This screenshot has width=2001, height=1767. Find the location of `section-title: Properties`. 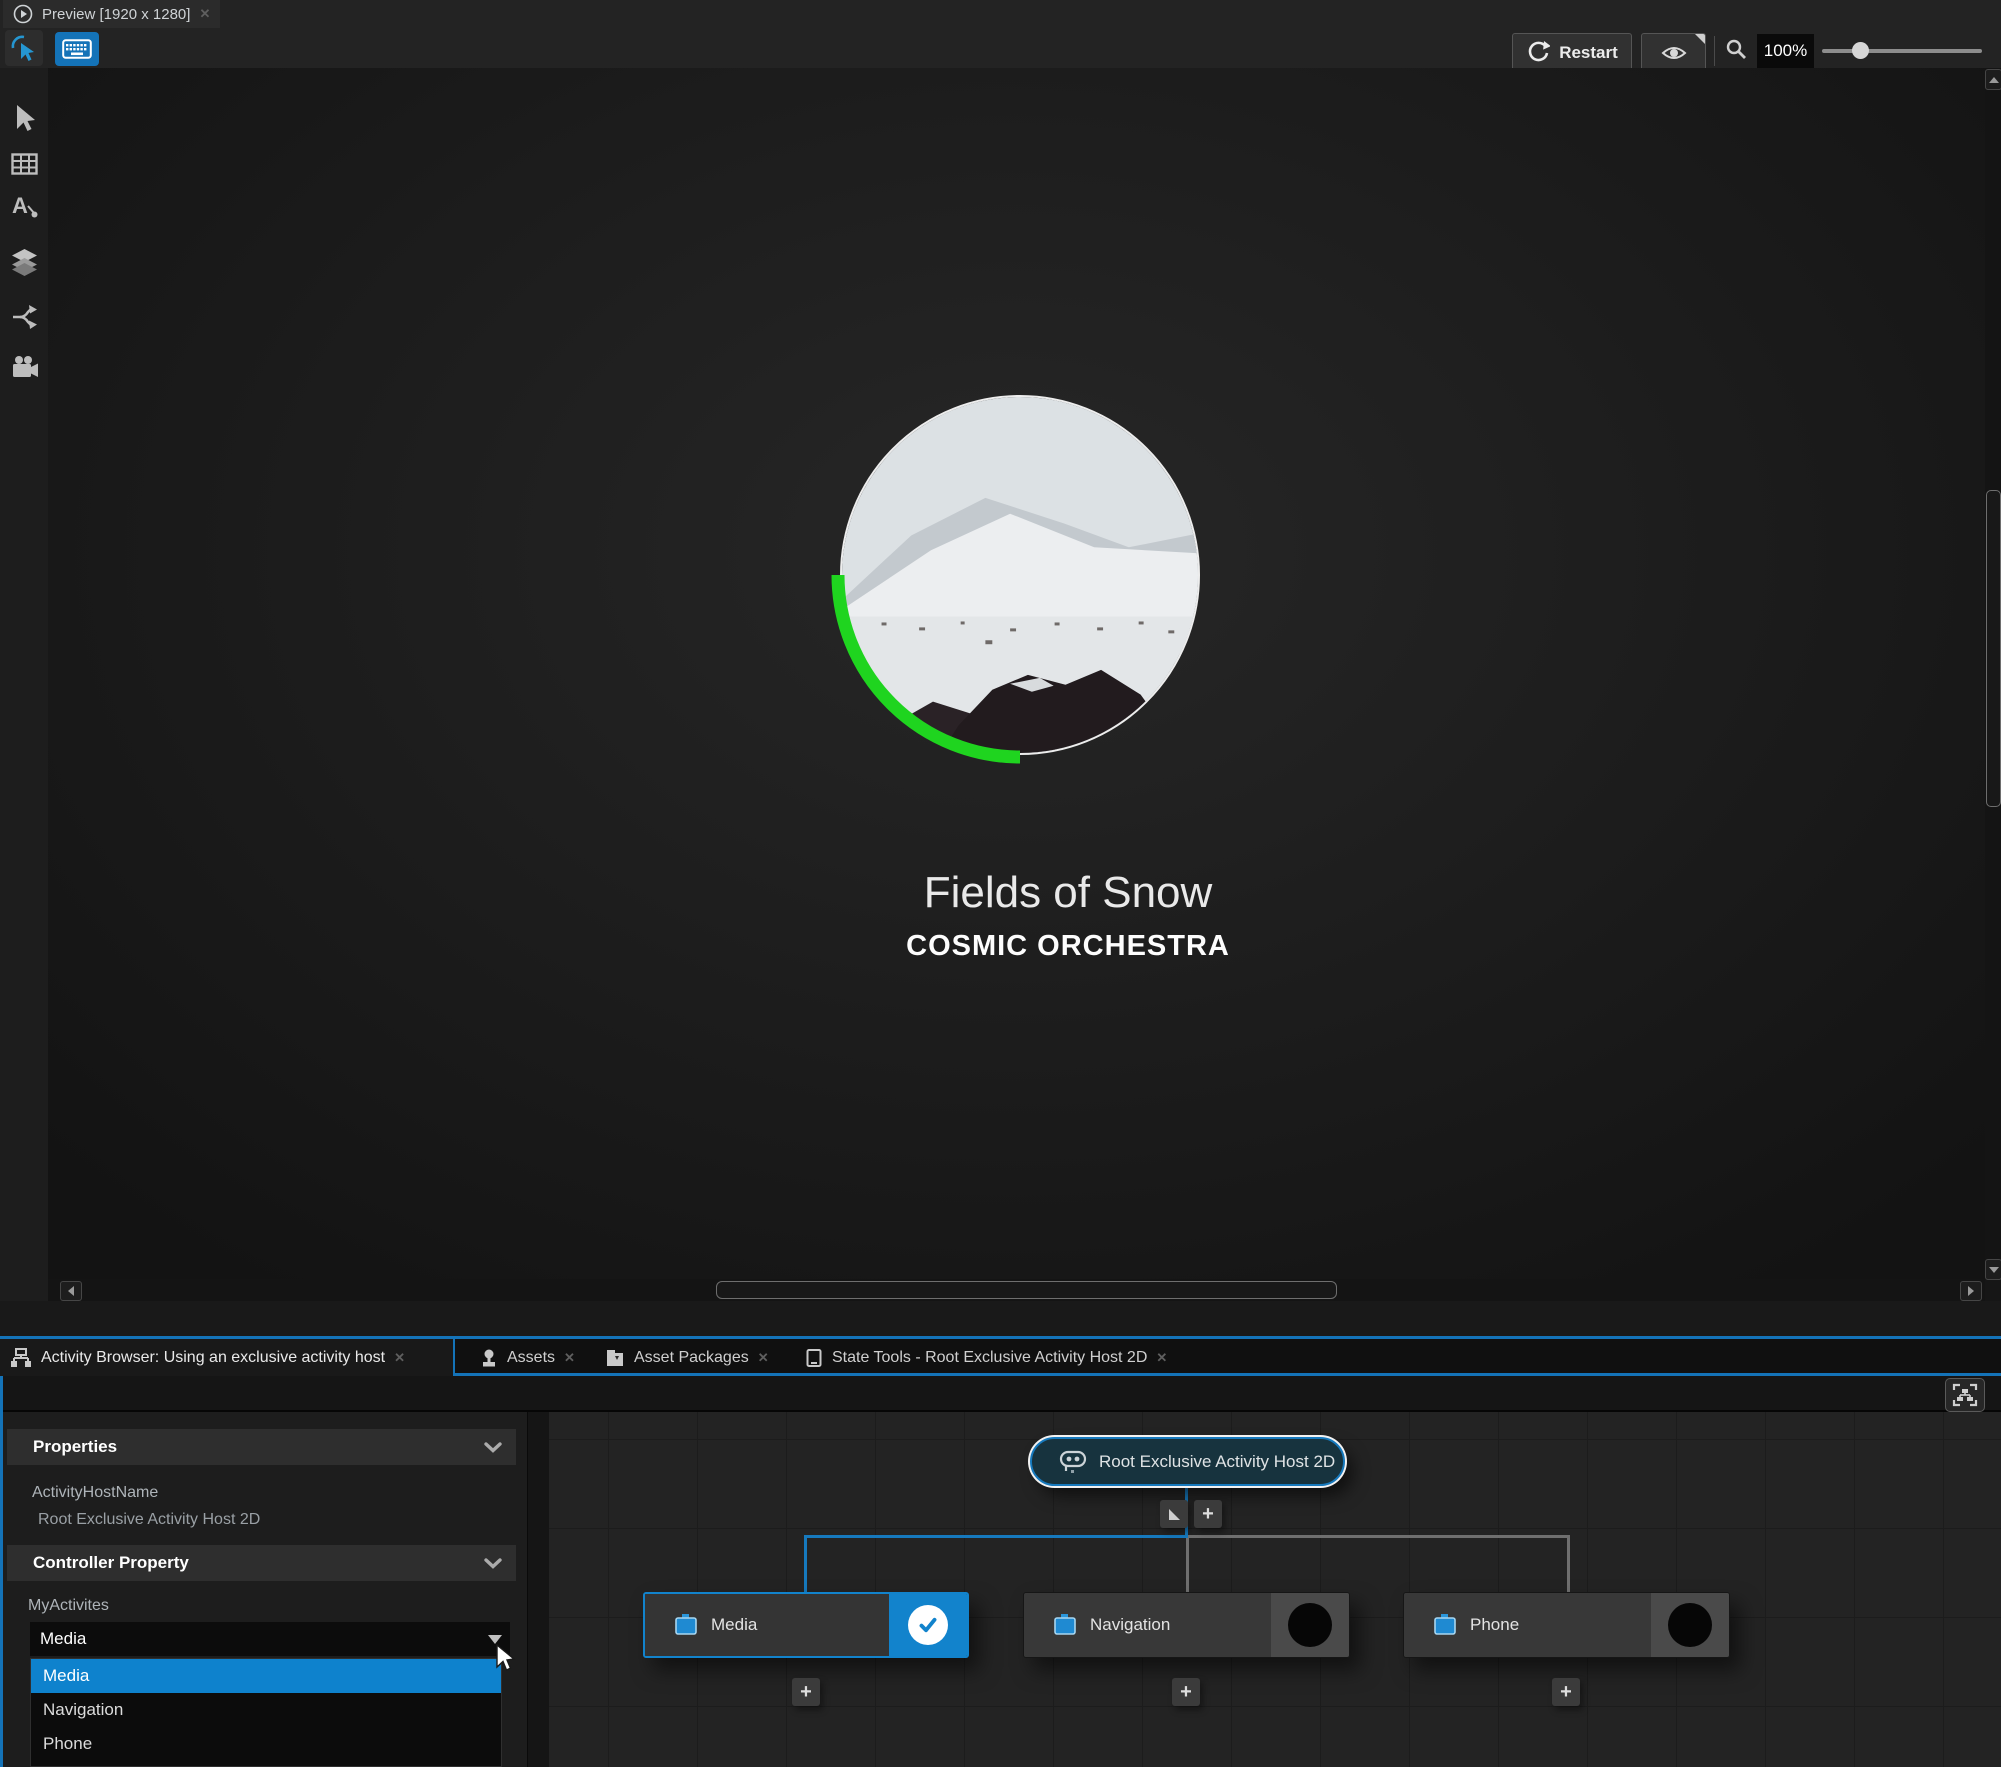

section-title: Properties is located at coordinates (75, 1446).